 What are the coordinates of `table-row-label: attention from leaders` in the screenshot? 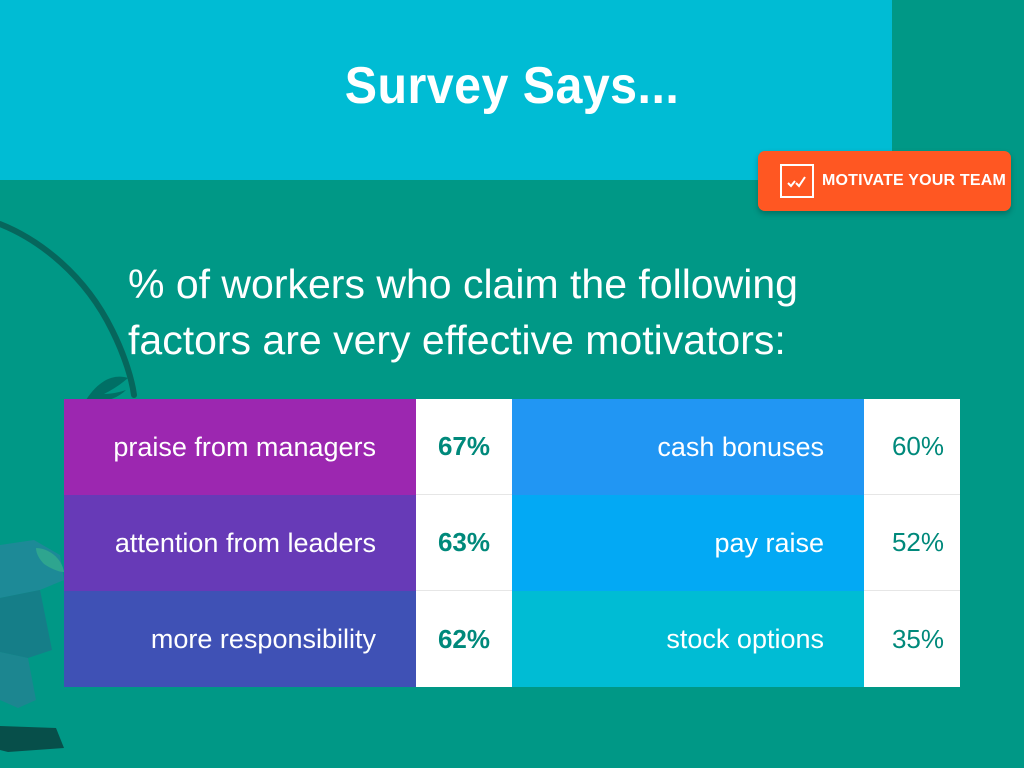 It's located at (240, 543).